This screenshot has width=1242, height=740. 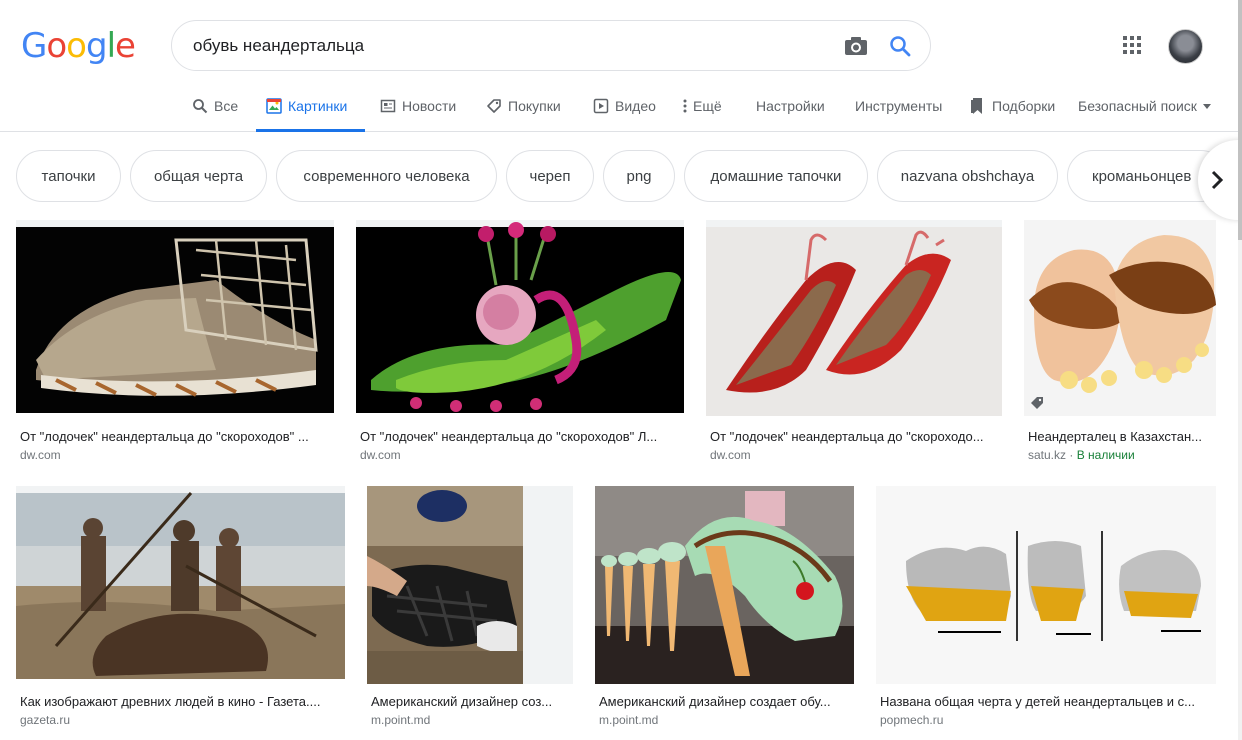 What do you see at coordinates (1024, 106) in the screenshot?
I see `tab-label: Подборки` at bounding box center [1024, 106].